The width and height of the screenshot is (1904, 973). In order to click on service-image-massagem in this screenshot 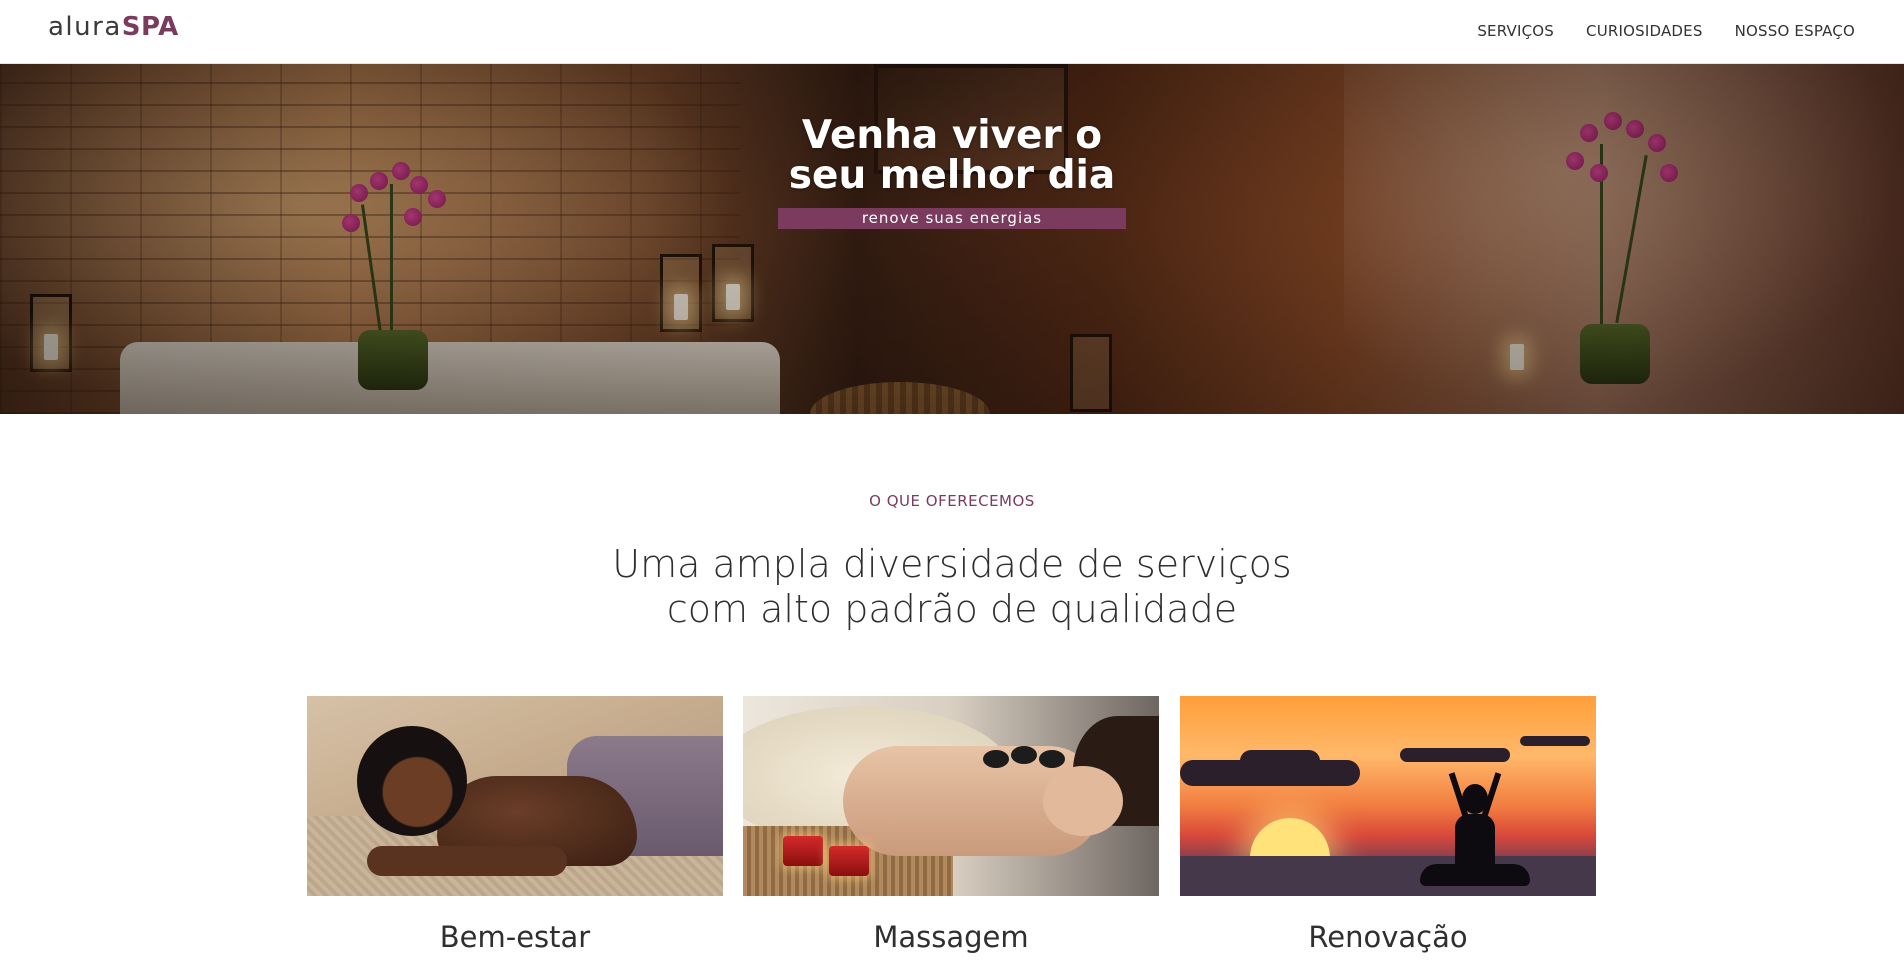, I will do `click(951, 796)`.